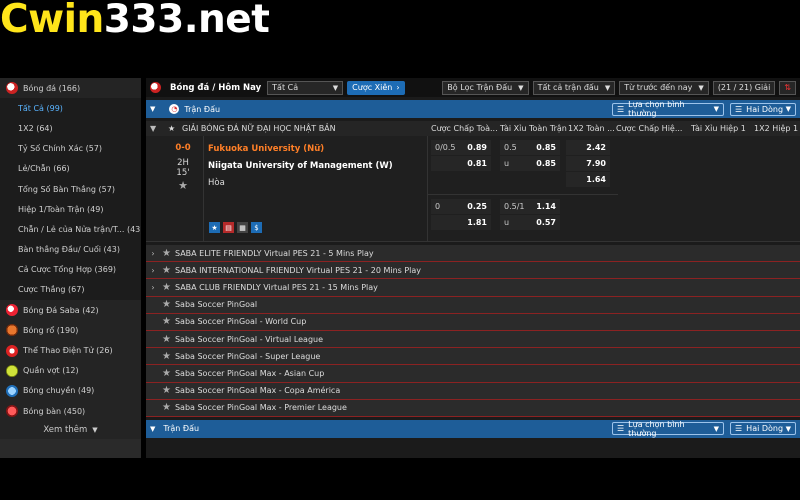 The width and height of the screenshot is (800, 500). What do you see at coordinates (70, 168) in the screenshot?
I see `sidebar-market-item: Lẻ/Chẵn (66)` at bounding box center [70, 168].